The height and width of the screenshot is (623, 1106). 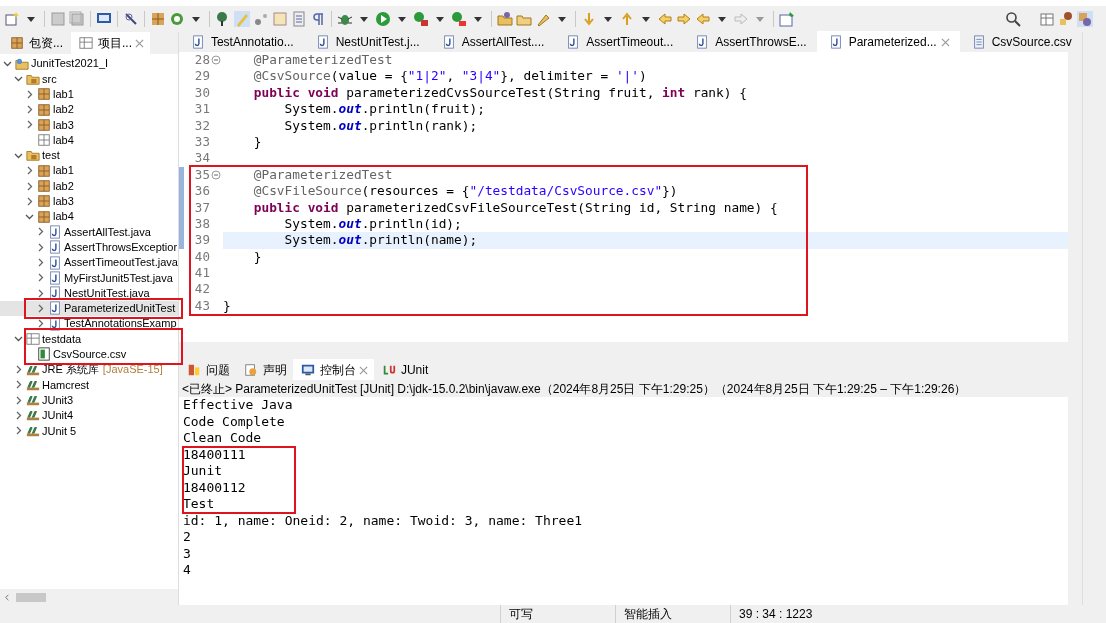 What do you see at coordinates (202, 125) in the screenshot?
I see `line-number: 32` at bounding box center [202, 125].